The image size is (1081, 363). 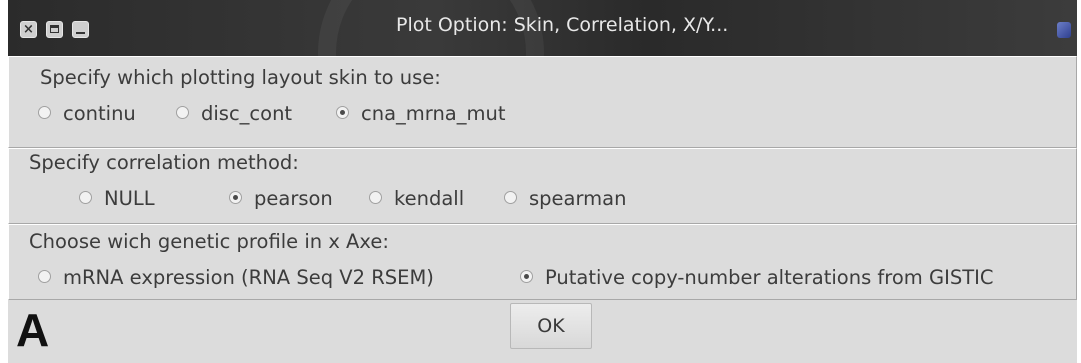 What do you see at coordinates (281, 198) in the screenshot?
I see `correlation-option-pearson: pearson` at bounding box center [281, 198].